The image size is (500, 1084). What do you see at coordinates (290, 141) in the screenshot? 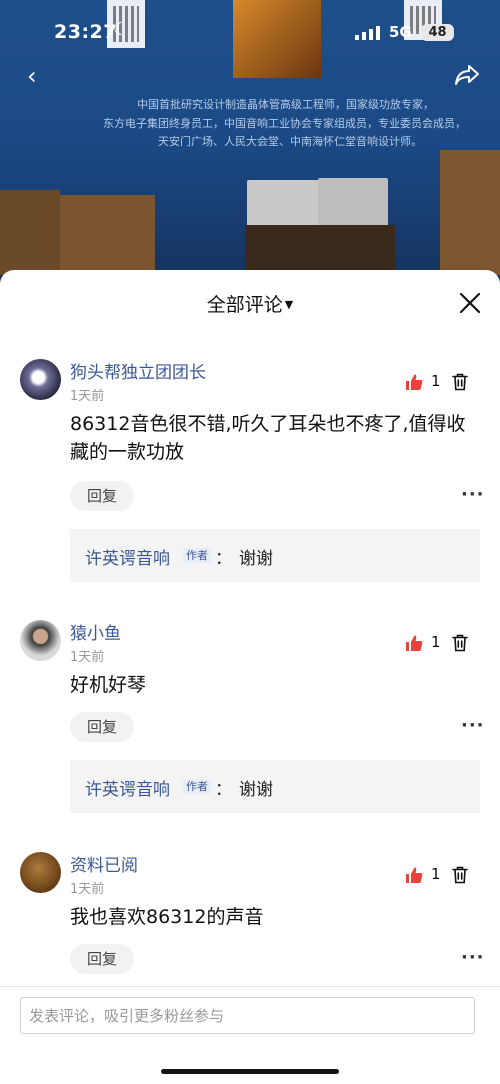
I see `poster-text-line: 天安门广场、人民大会堂、中南海怀仁堂音响设计师。` at bounding box center [290, 141].